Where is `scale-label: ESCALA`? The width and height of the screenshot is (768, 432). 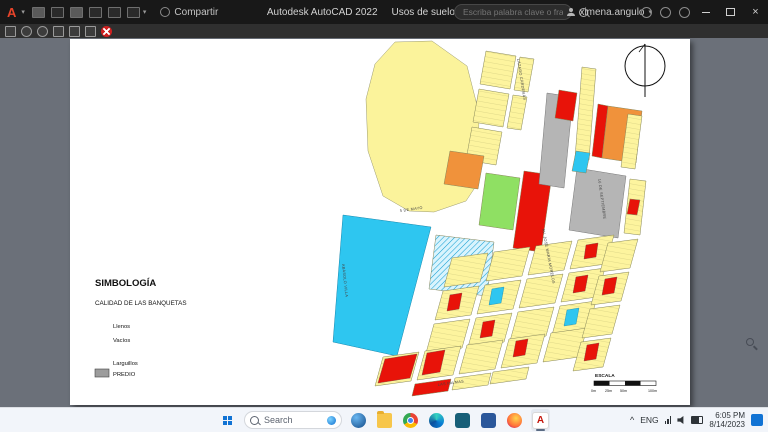
scale-label: ESCALA is located at coordinates (605, 376).